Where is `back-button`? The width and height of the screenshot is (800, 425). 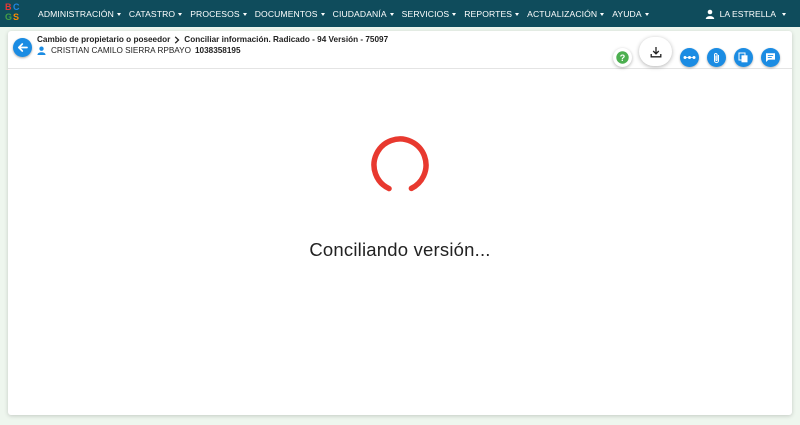
back-button is located at coordinates (22, 47).